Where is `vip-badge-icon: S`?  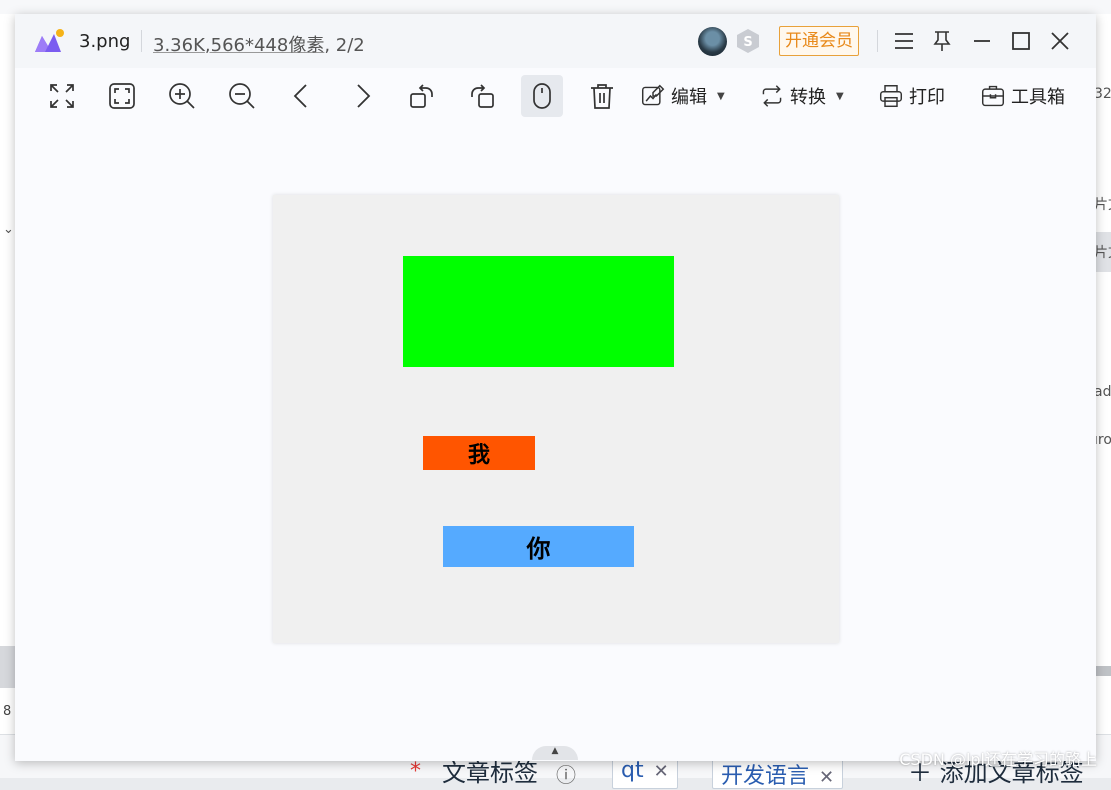
vip-badge-icon: S is located at coordinates (748, 41).